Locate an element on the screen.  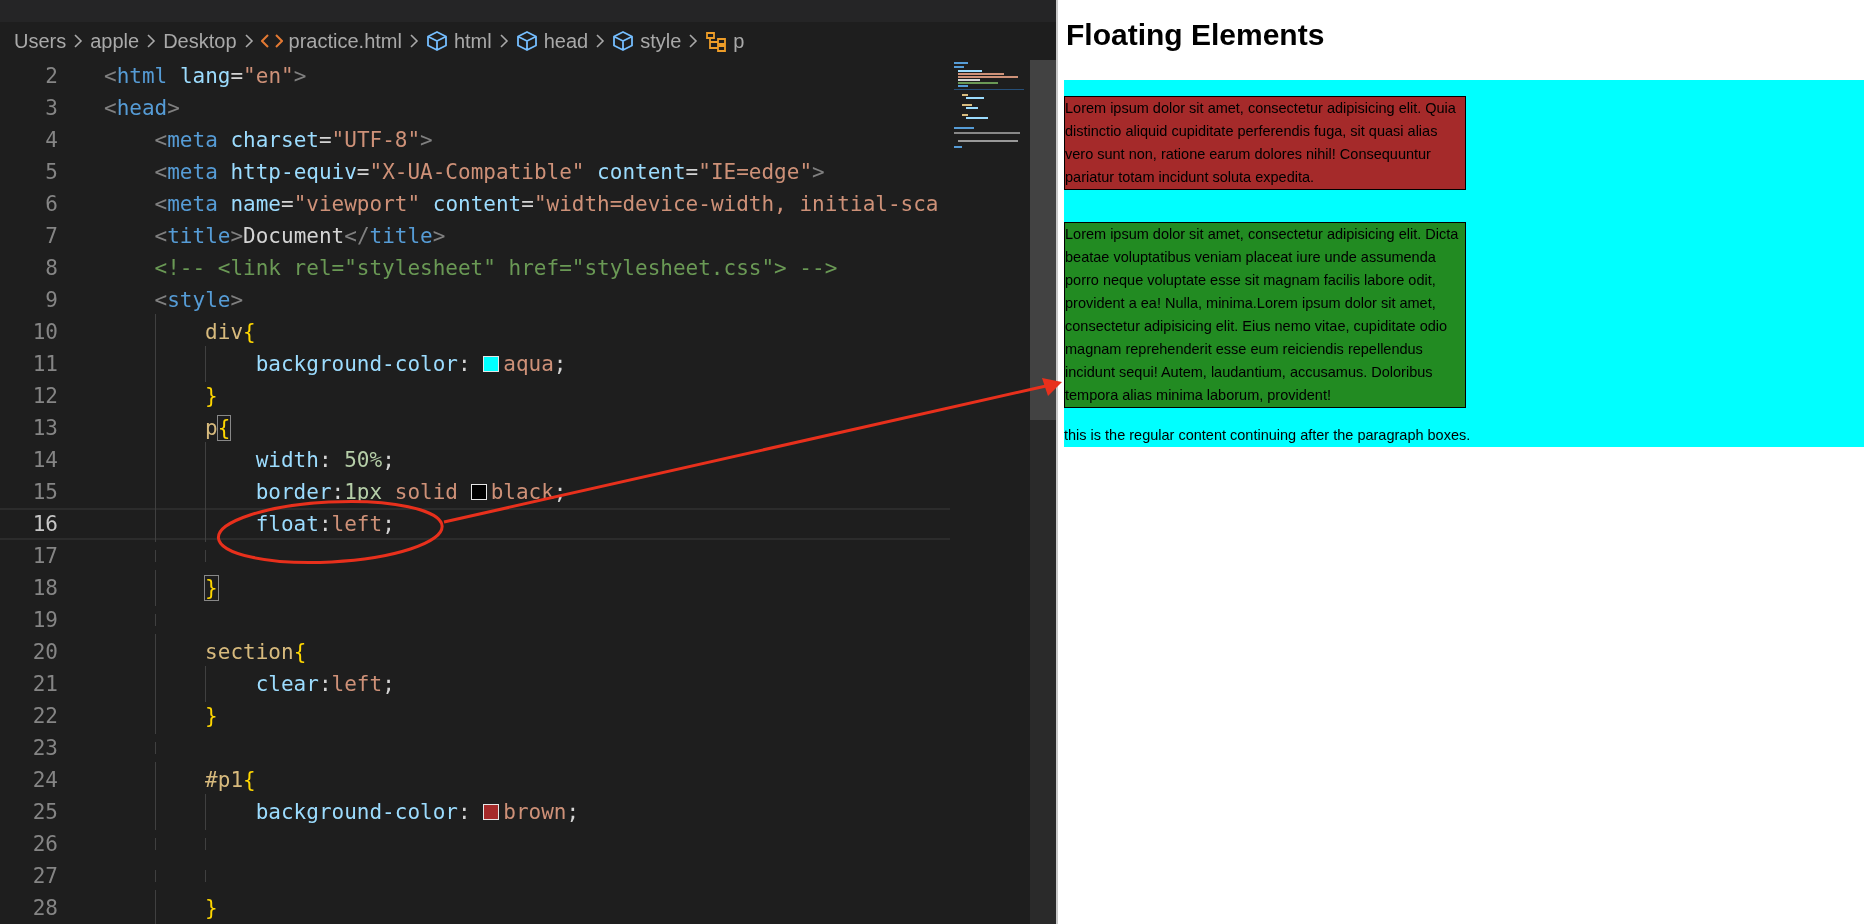
line-number: 17 is located at coordinates (44, 556).